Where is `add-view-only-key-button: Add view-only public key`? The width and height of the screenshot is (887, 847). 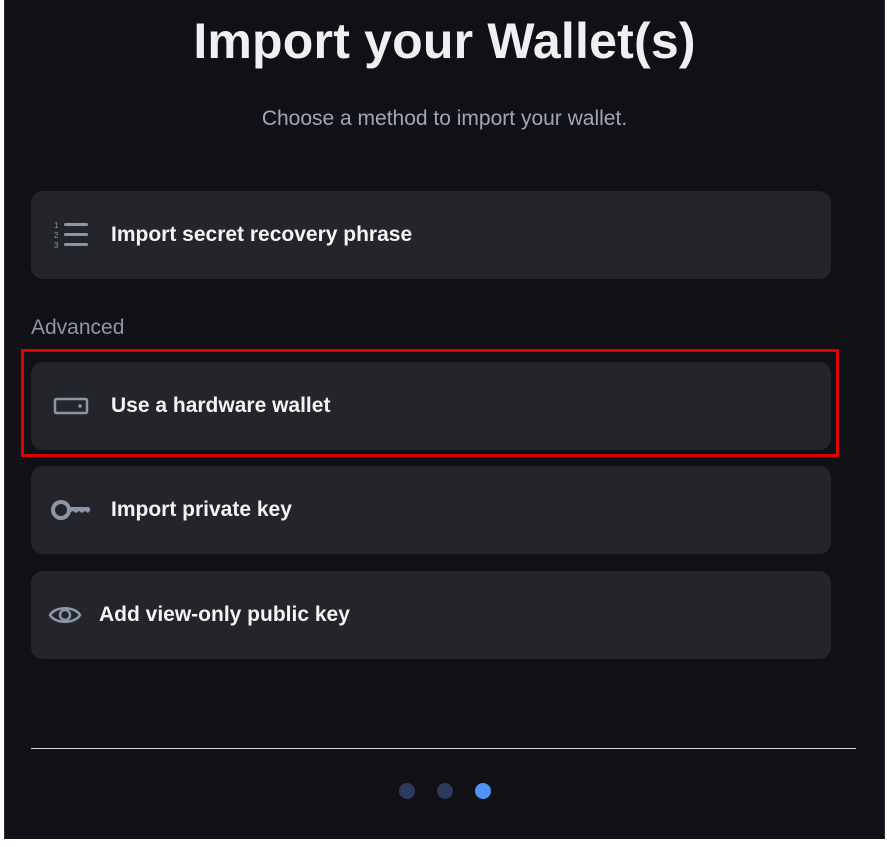
add-view-only-key-button: Add view-only public key is located at coordinates (431, 615).